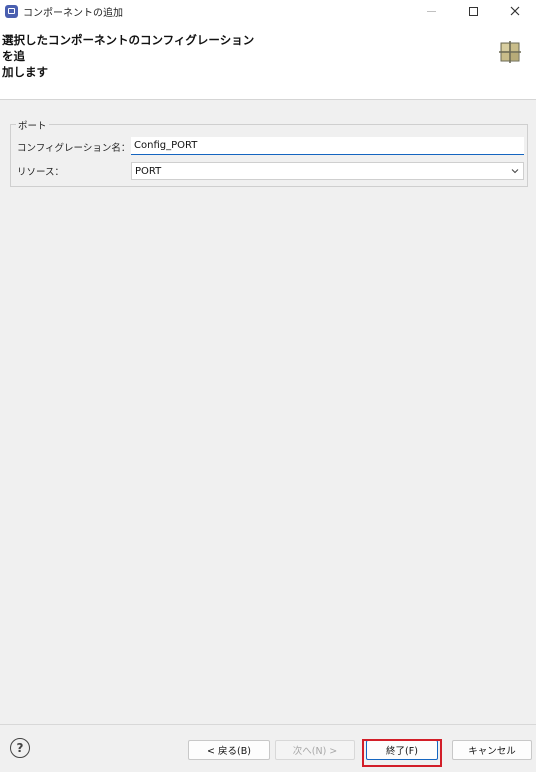  I want to click on maximize-button, so click(473, 11).